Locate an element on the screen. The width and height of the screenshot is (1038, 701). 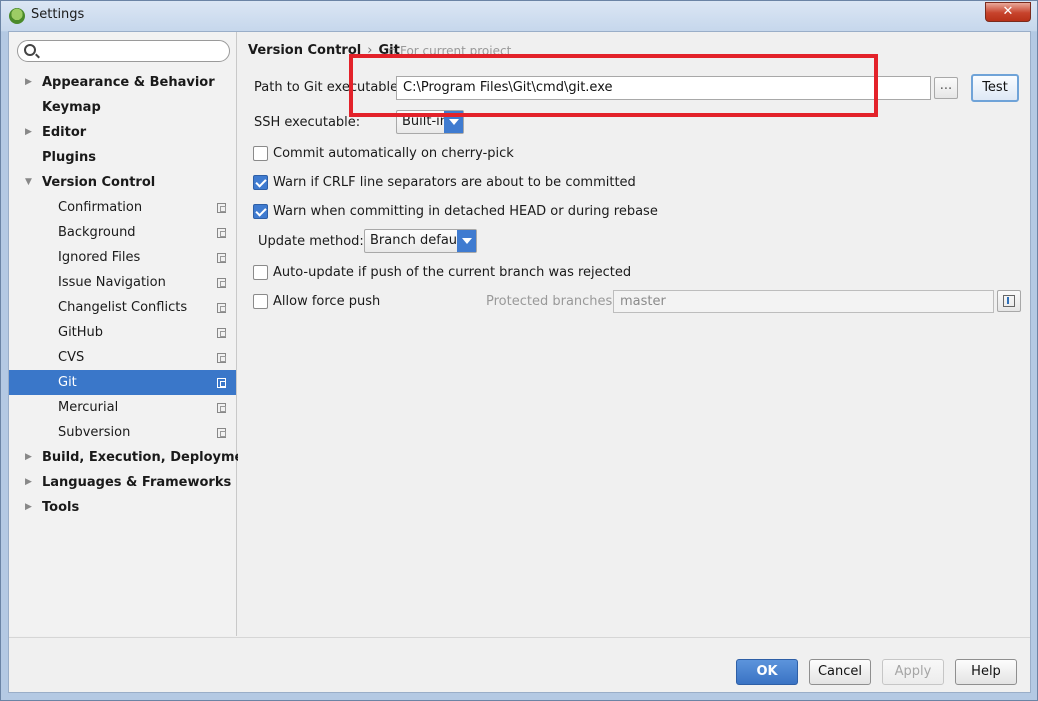
highlight-annotation-box is located at coordinates (613, 85).